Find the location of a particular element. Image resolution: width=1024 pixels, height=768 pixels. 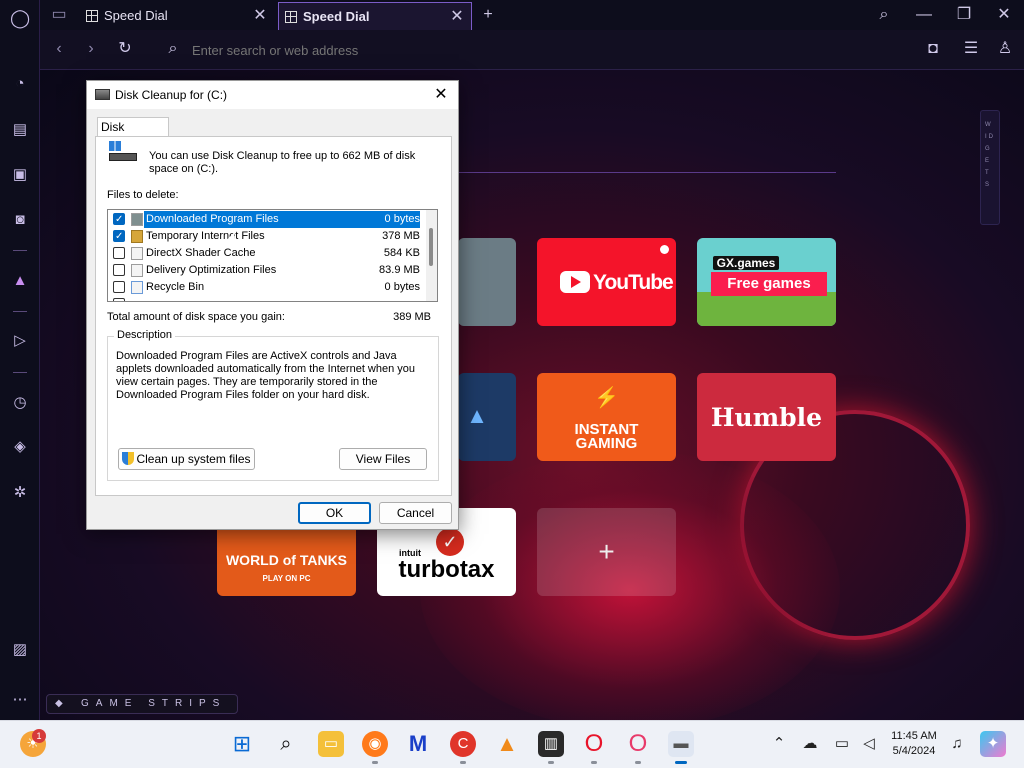

list-item: Downloaded Program Files 0 bytes is located at coordinates (267, 219).